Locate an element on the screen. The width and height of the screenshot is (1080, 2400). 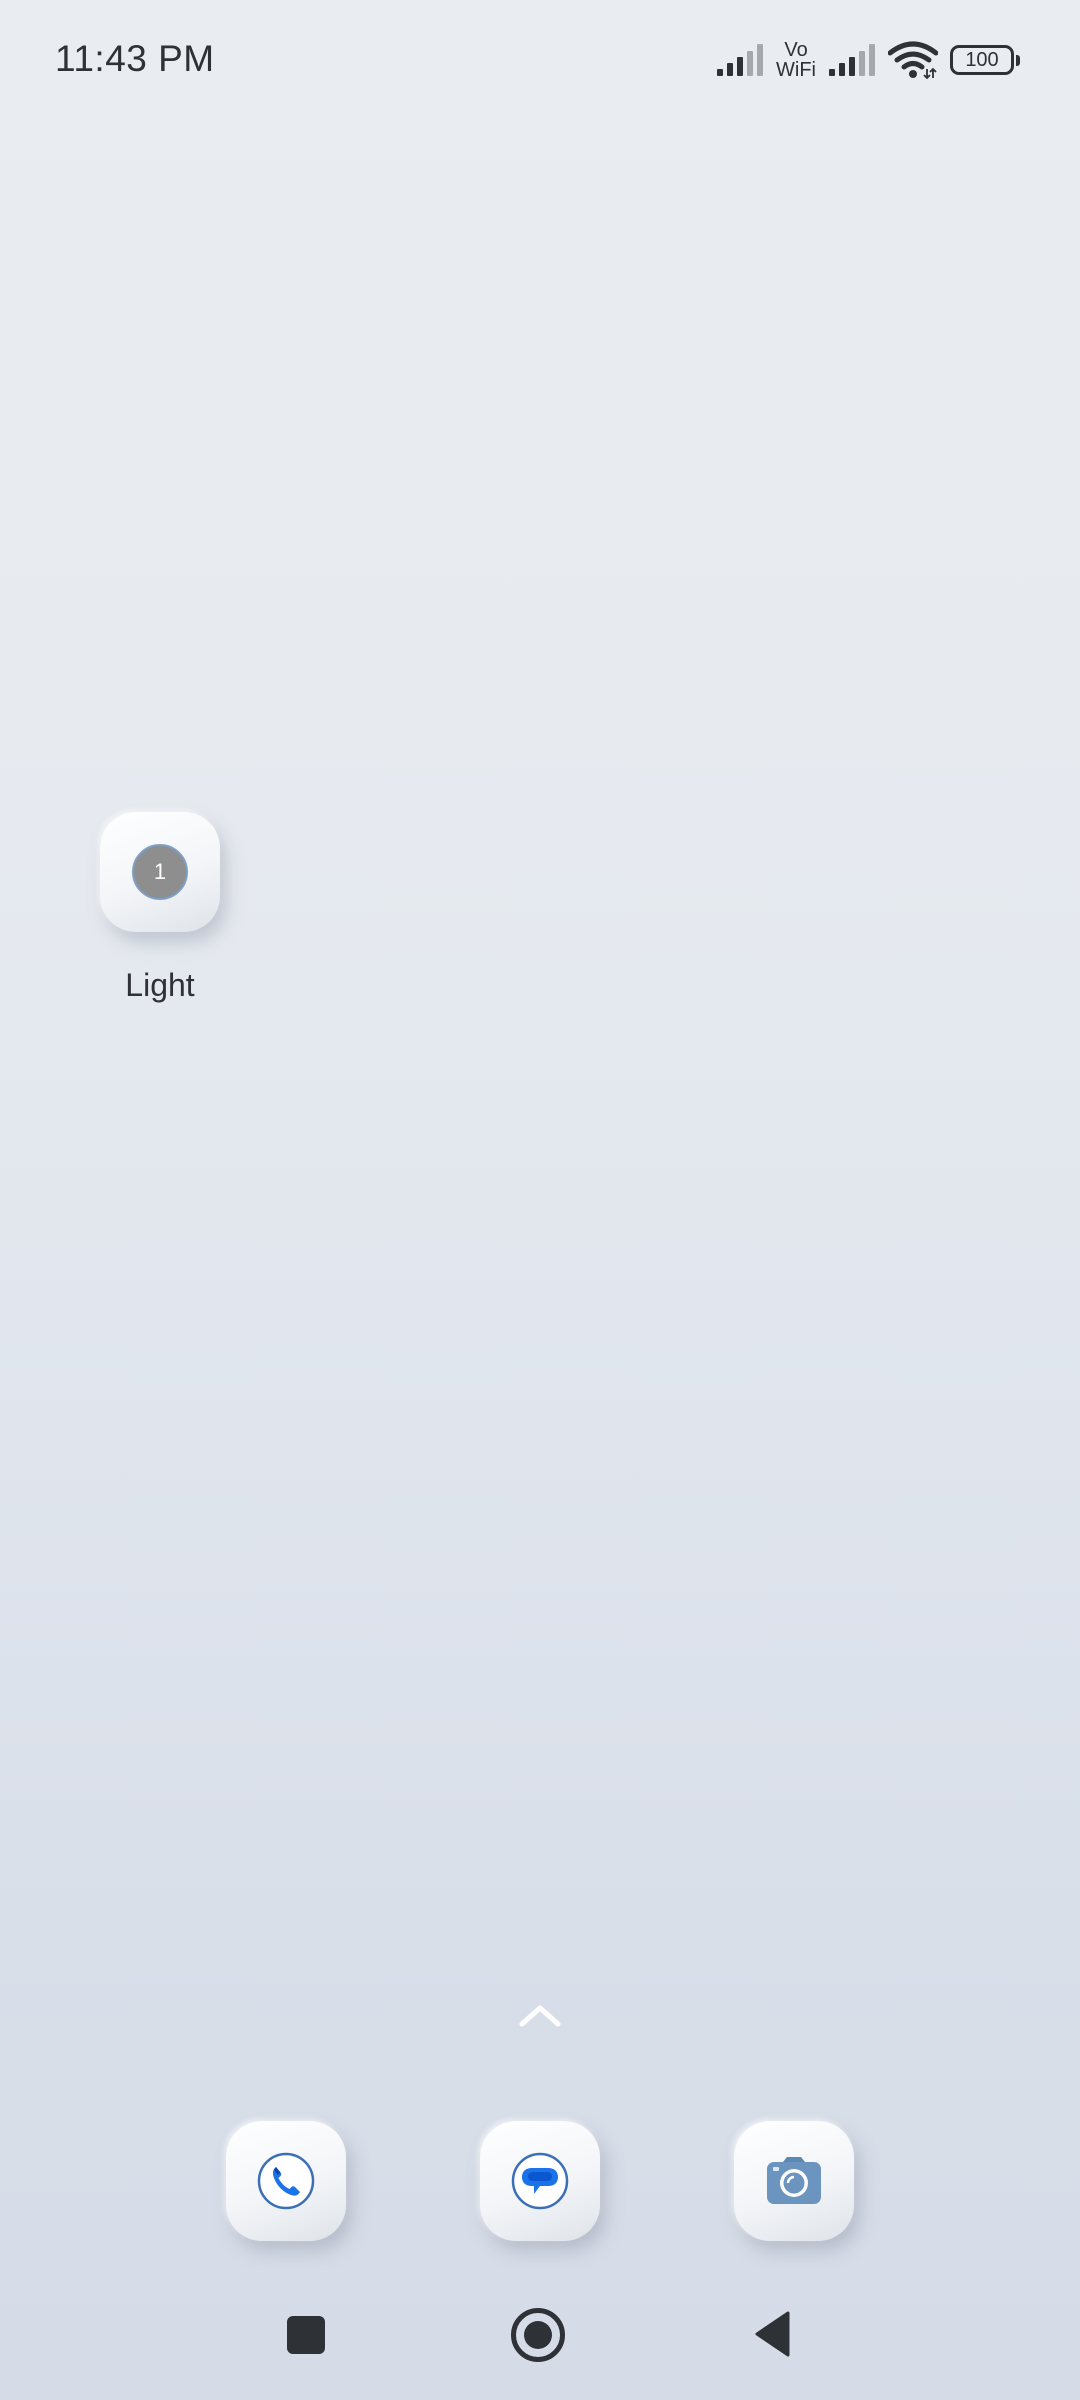
vowifi-bottom-text: WiFi is located at coordinates (796, 70).